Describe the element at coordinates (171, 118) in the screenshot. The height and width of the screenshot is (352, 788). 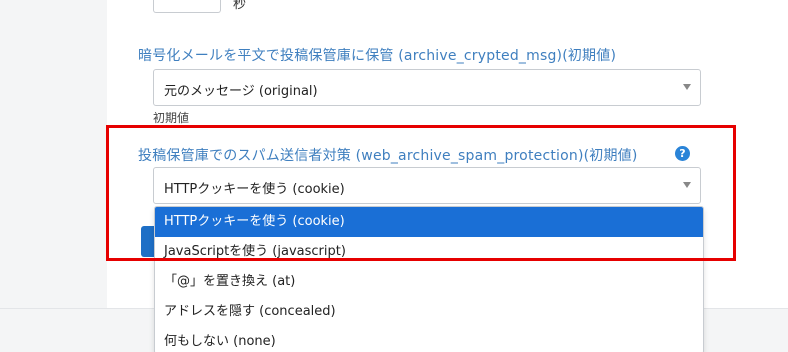
I see `archive-crypted-msg-default-note: 初期値` at that location.